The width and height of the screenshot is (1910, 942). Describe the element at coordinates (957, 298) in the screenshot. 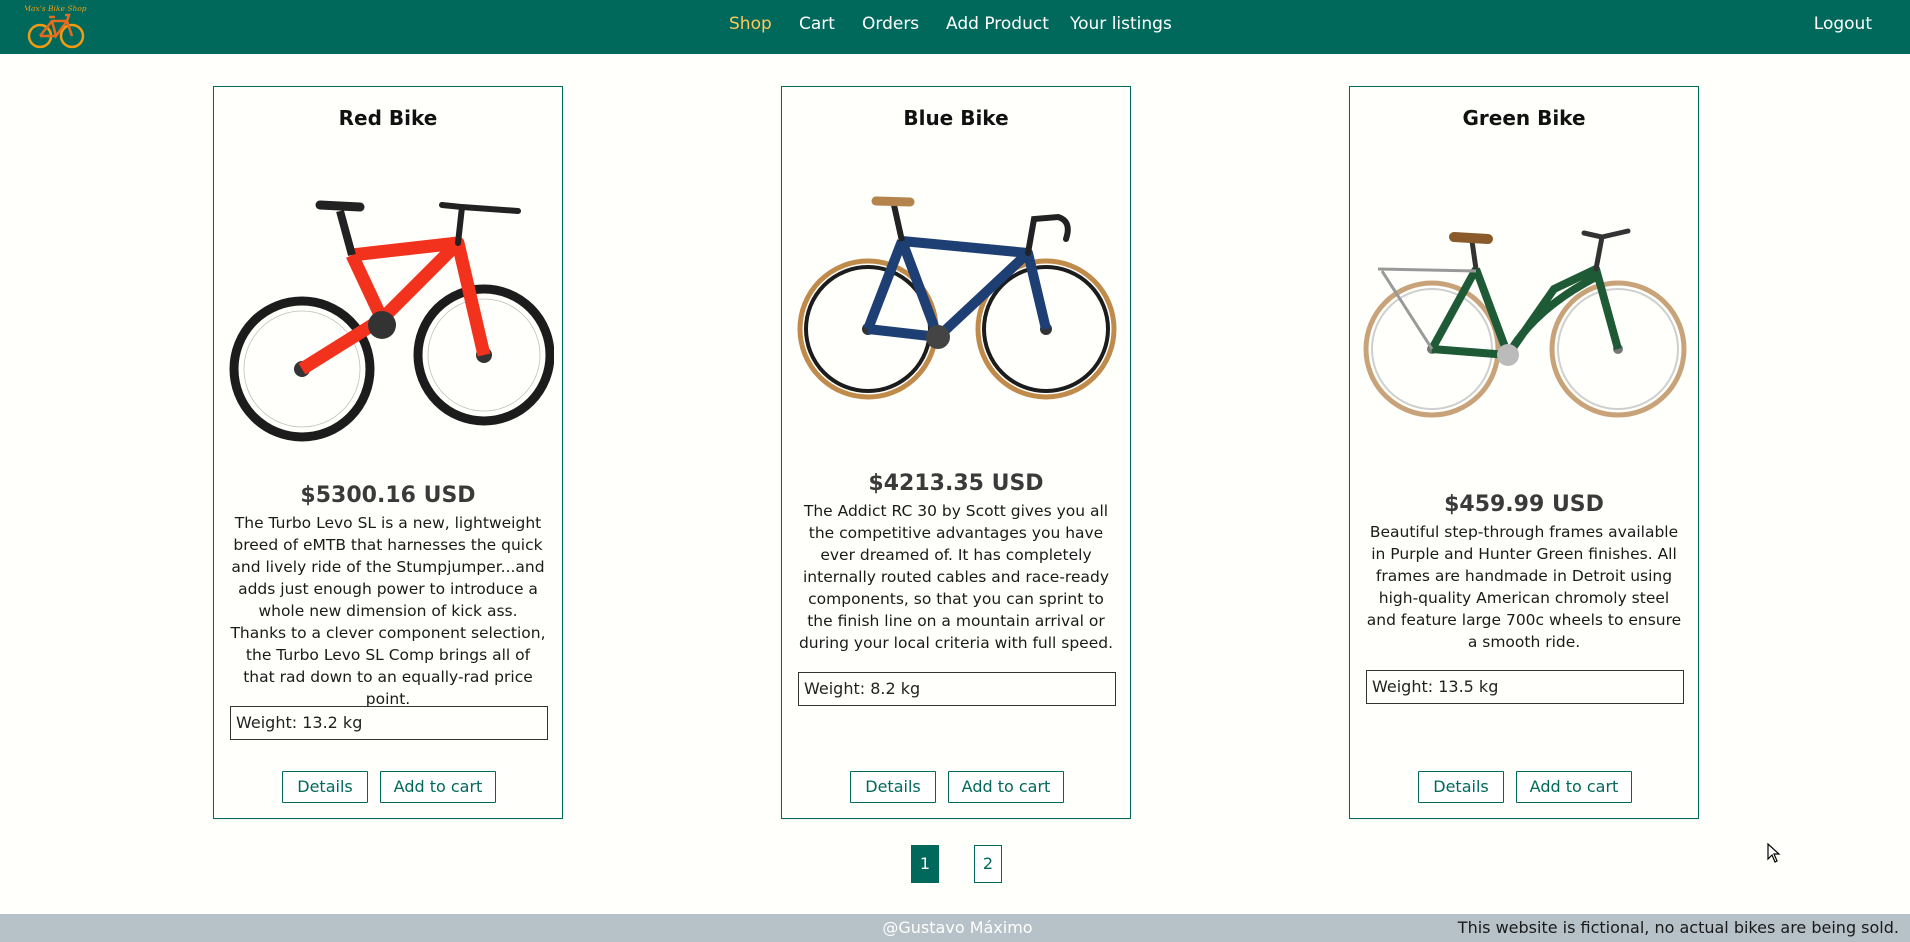

I see `blue-road-bike-icon` at that location.